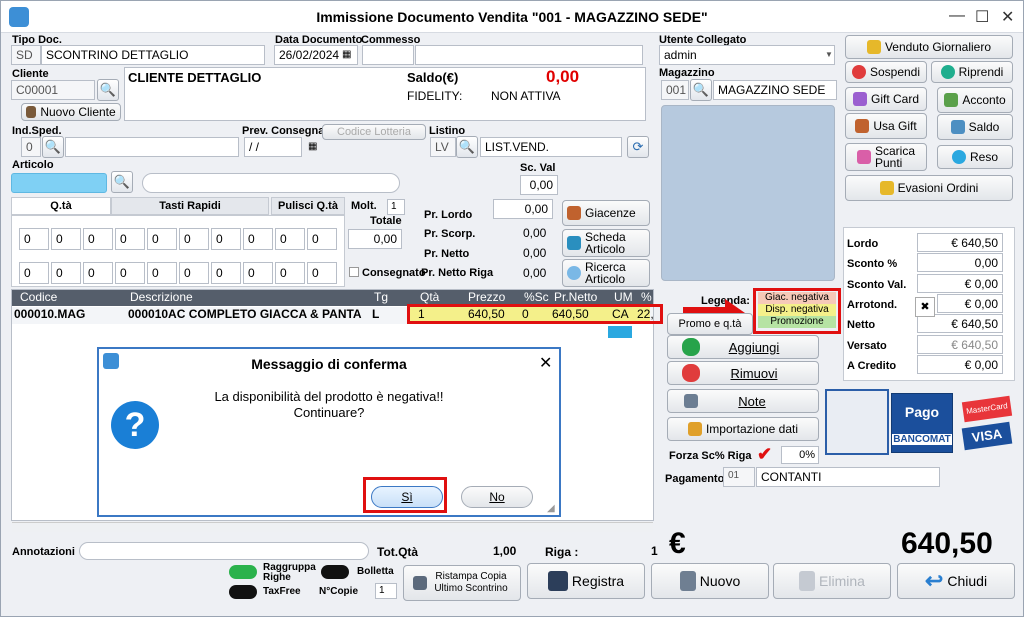 The height and width of the screenshot is (617, 1024). Describe the element at coordinates (606, 213) in the screenshot. I see `giacenze-button: Giacenze` at that location.